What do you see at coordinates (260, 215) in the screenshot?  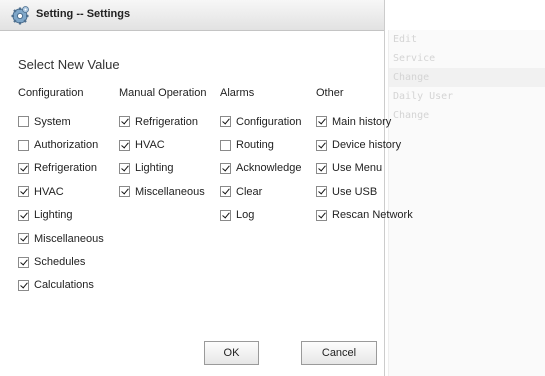 I see `checkbox-alarms-log: Log` at bounding box center [260, 215].